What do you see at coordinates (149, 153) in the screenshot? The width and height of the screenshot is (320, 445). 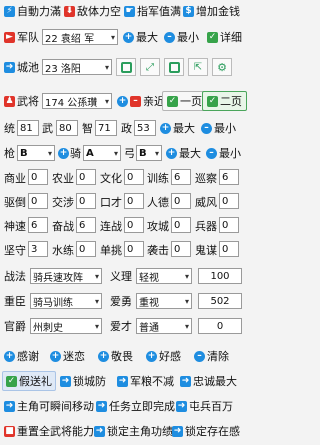 I see `bow-select: B` at bounding box center [149, 153].